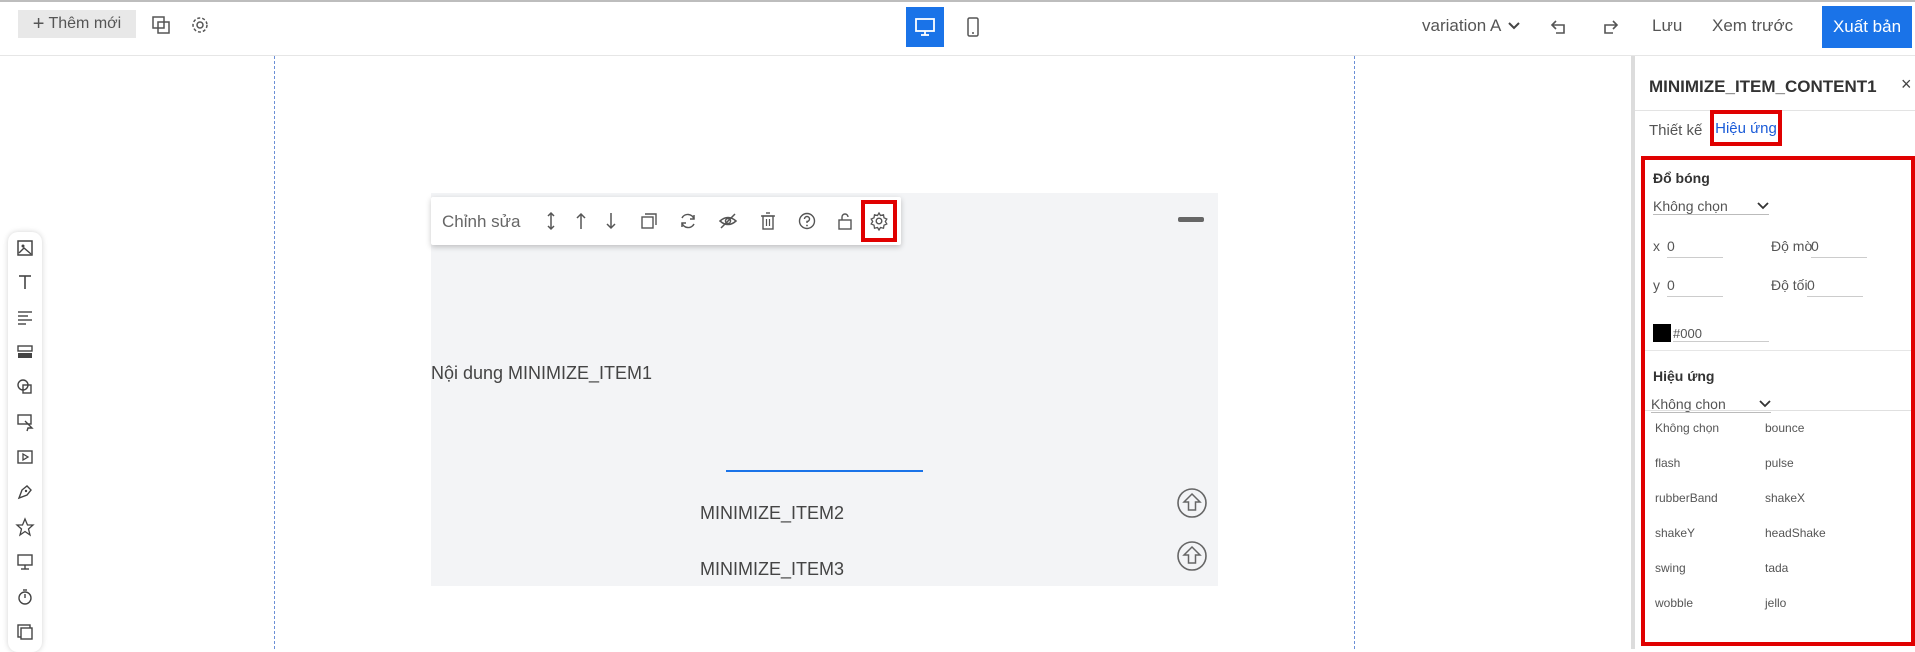  What do you see at coordinates (611, 221) in the screenshot?
I see `move-down-icon` at bounding box center [611, 221].